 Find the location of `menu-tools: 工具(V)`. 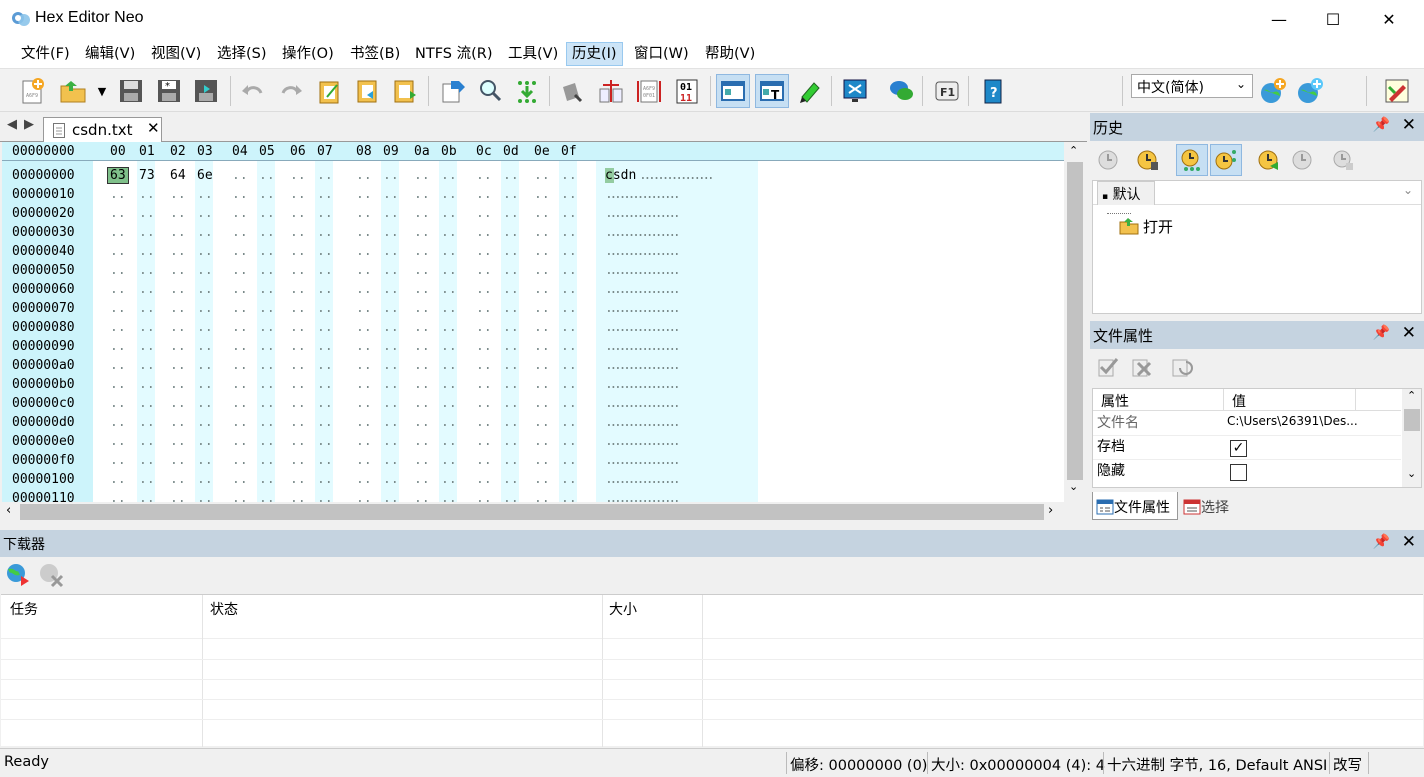

menu-tools: 工具(V) is located at coordinates (533, 54).